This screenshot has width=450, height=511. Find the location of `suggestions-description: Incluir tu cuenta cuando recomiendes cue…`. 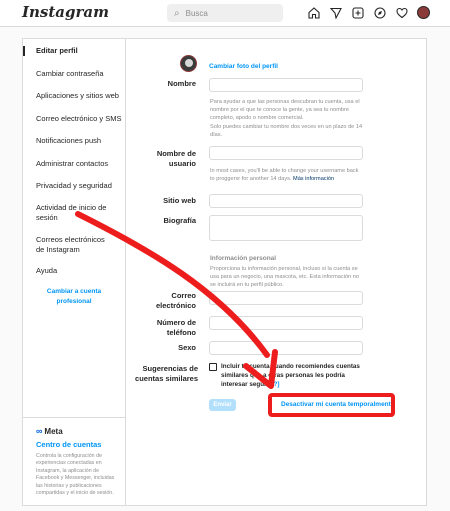

suggestions-description: Incluir tu cuenta cuando recomiendes cue… is located at coordinates (290, 375).